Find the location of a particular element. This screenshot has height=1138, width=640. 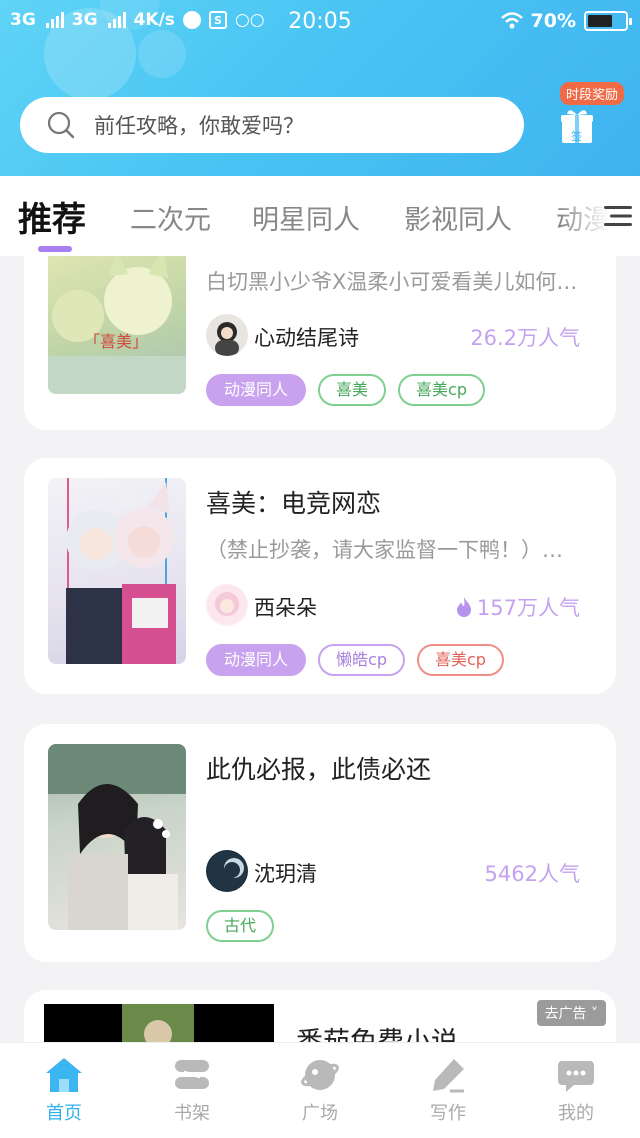

battery-icon is located at coordinates (608, 21).